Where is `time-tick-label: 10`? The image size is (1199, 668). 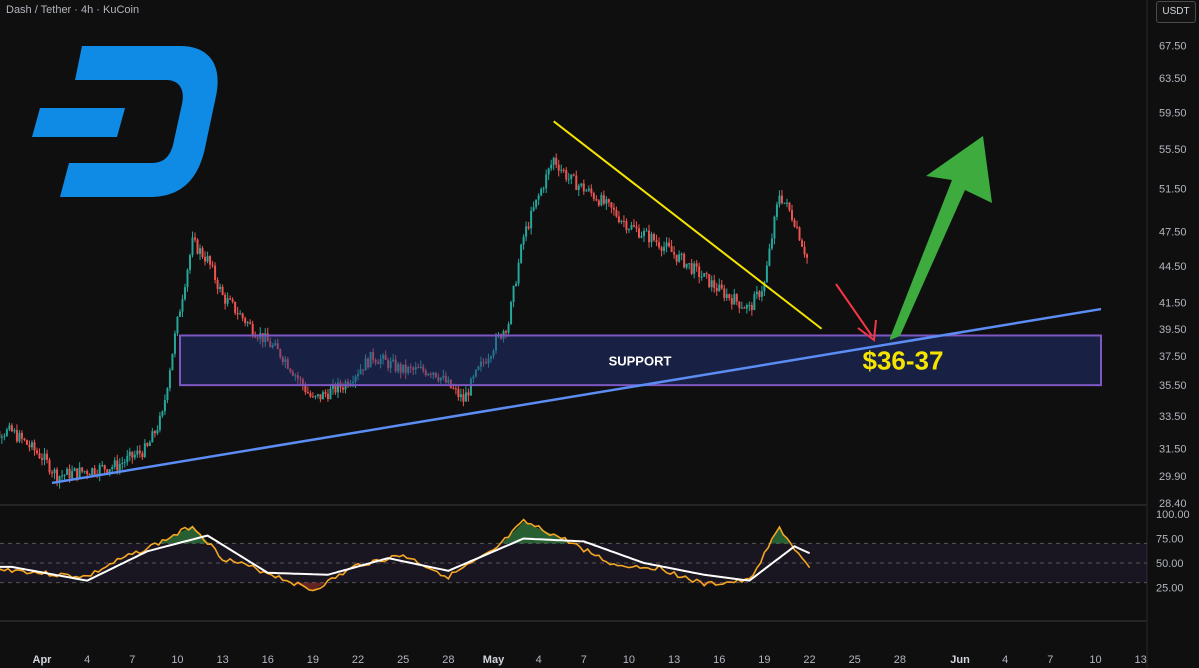 time-tick-label: 10 is located at coordinates (177, 660).